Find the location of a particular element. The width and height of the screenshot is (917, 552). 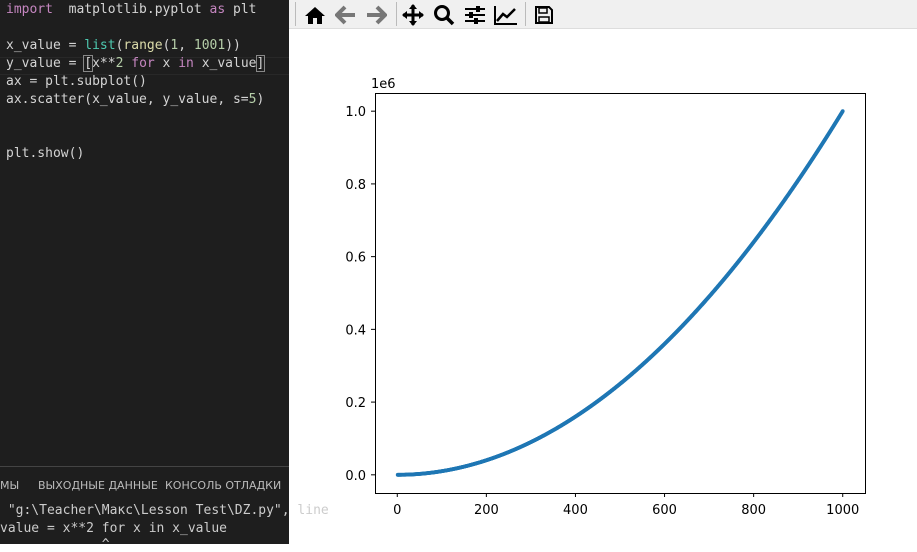

y-tick-label: 1.0 is located at coordinates (355, 112).